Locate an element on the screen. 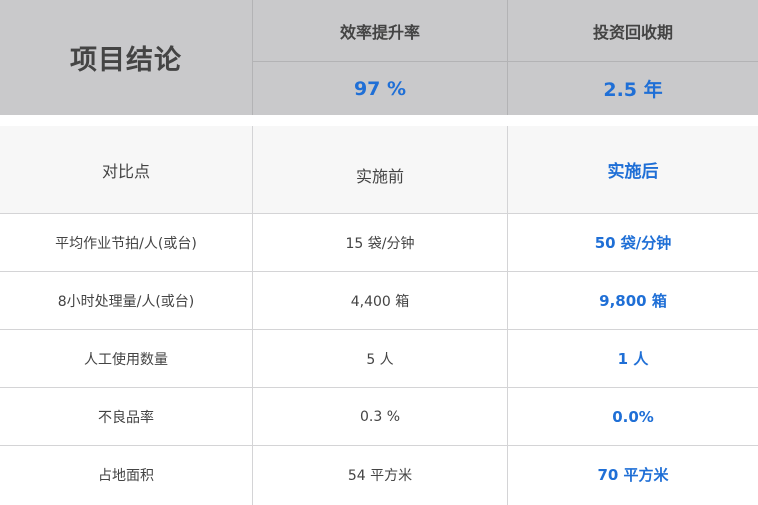 The width and height of the screenshot is (758, 505). row-before: 15 袋/分钟 is located at coordinates (380, 243).